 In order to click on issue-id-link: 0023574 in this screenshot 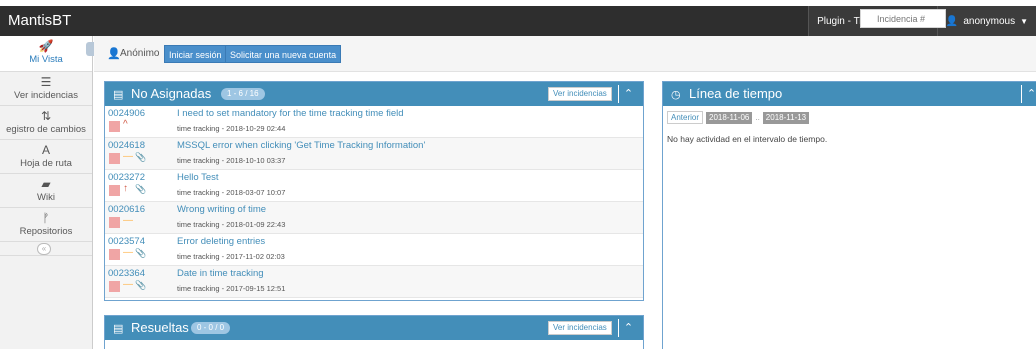, I will do `click(126, 241)`.